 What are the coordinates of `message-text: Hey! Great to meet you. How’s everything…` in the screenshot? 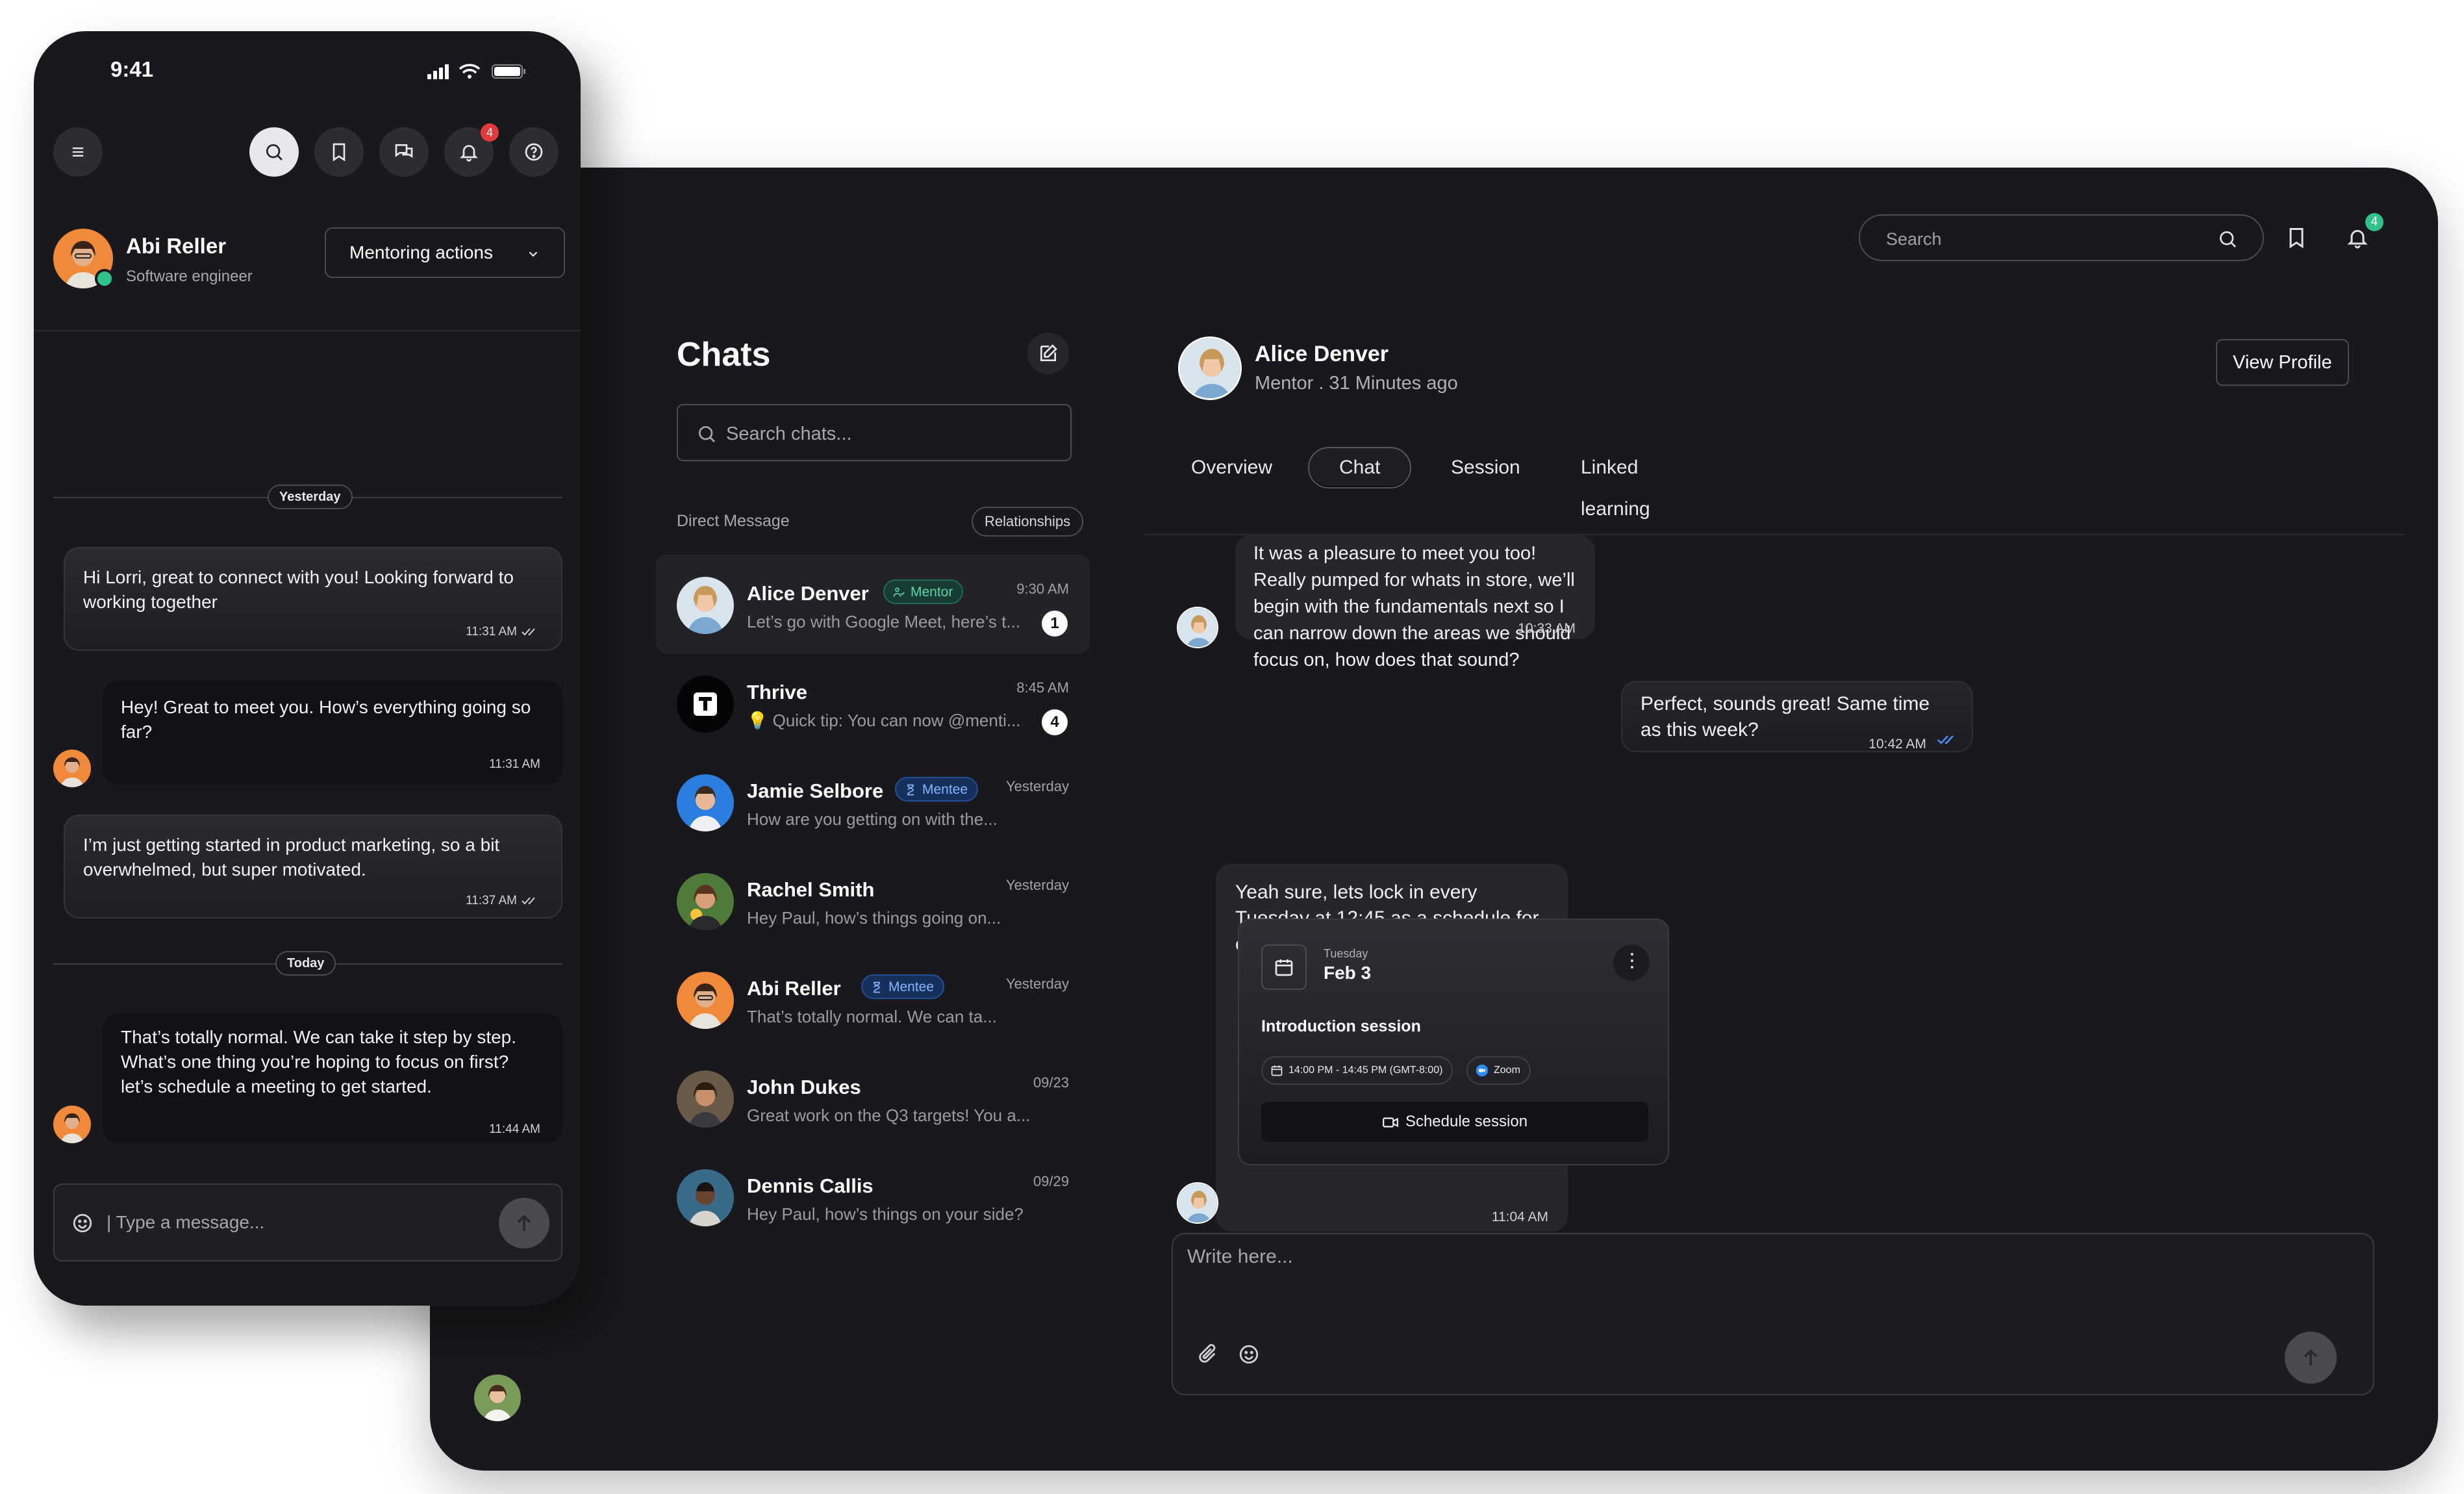 It's located at (326, 719).